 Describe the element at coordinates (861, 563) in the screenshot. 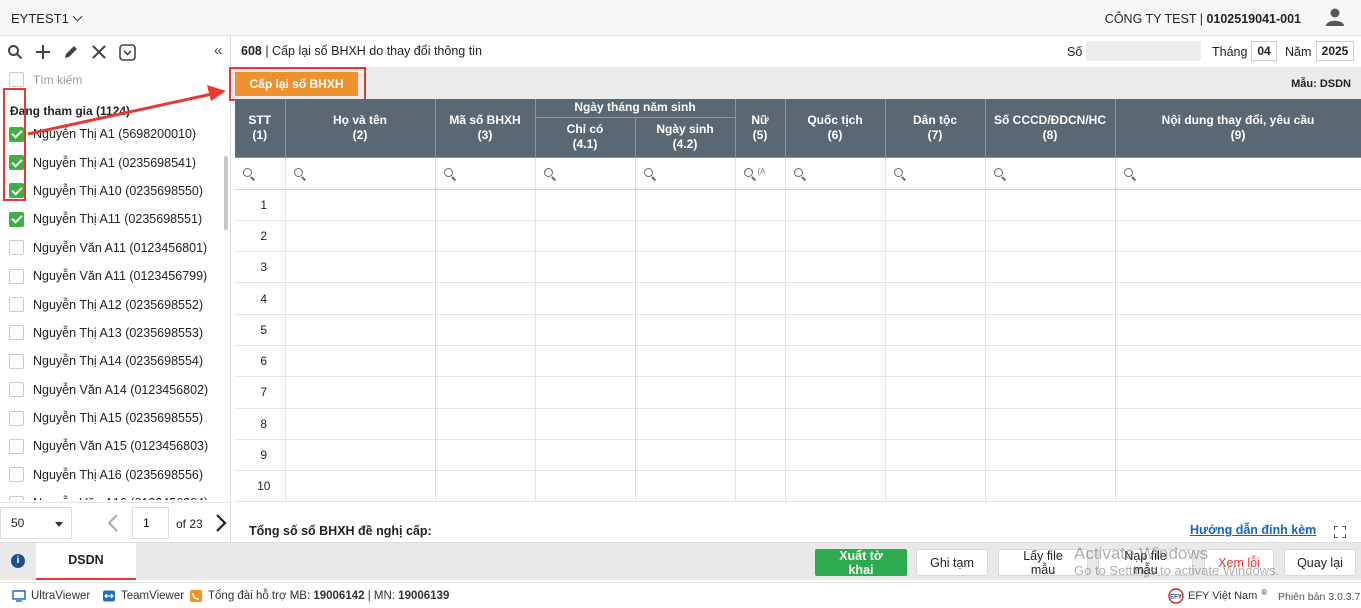

I see `export-declaration-button: Xuất tờ khai` at that location.